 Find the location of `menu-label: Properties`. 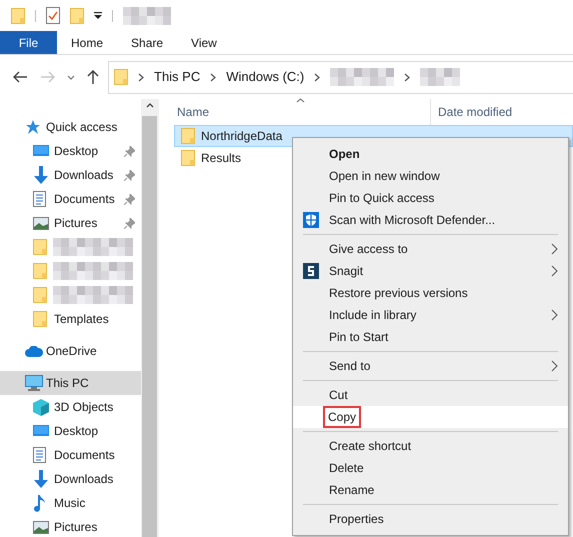

menu-label: Properties is located at coordinates (356, 519).